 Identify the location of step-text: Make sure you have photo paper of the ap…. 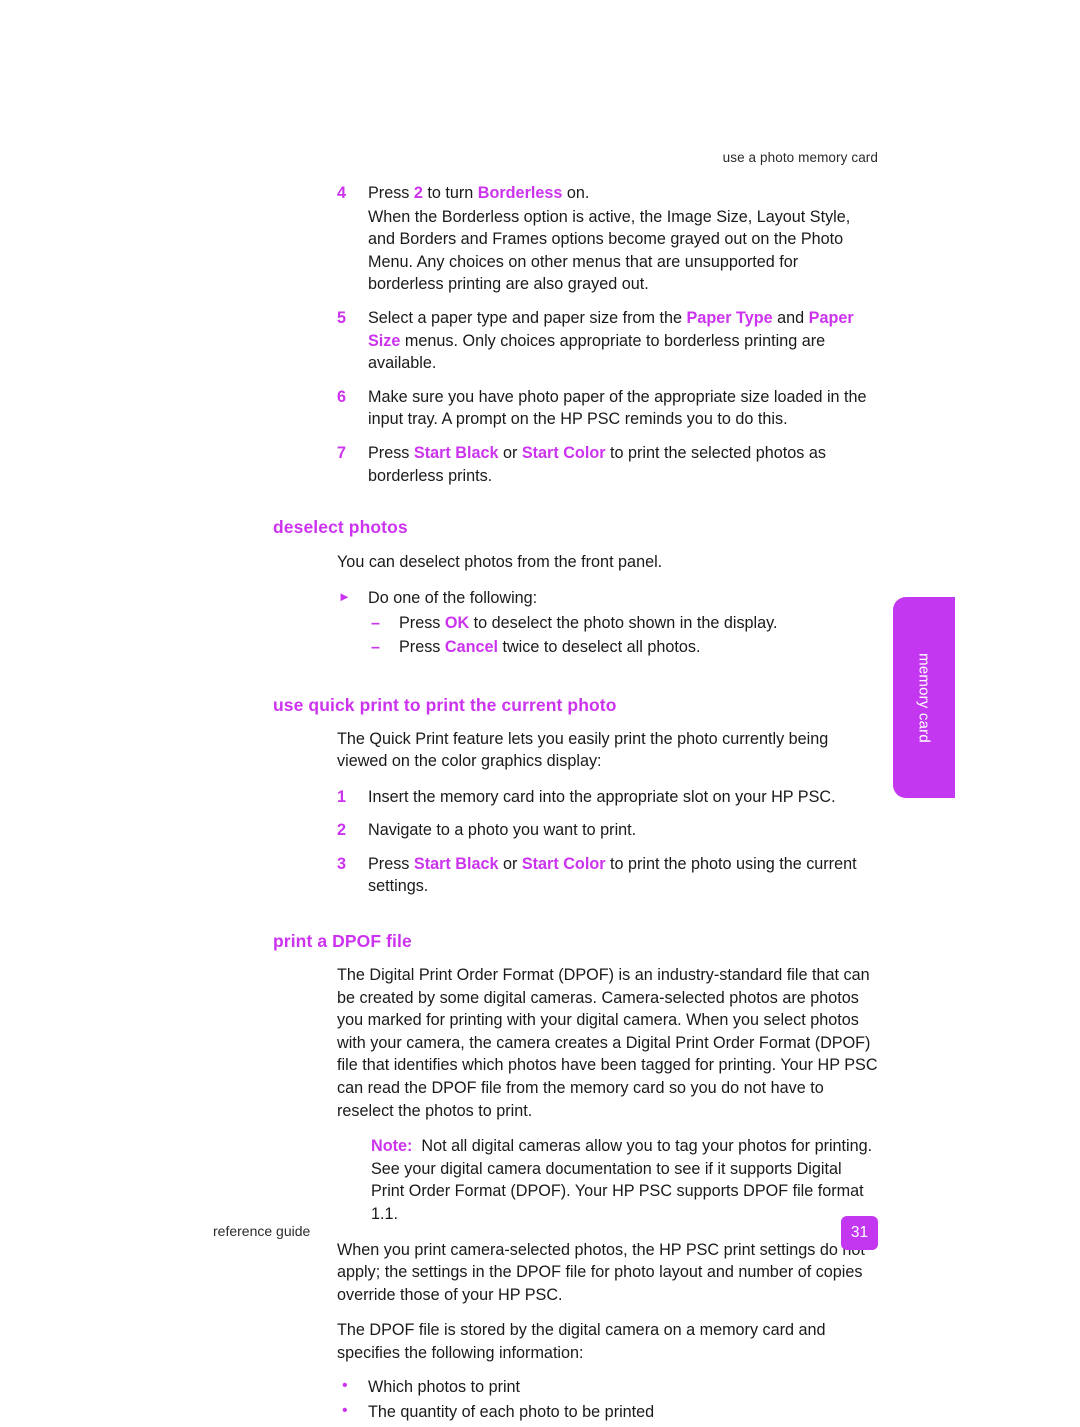
(617, 408).